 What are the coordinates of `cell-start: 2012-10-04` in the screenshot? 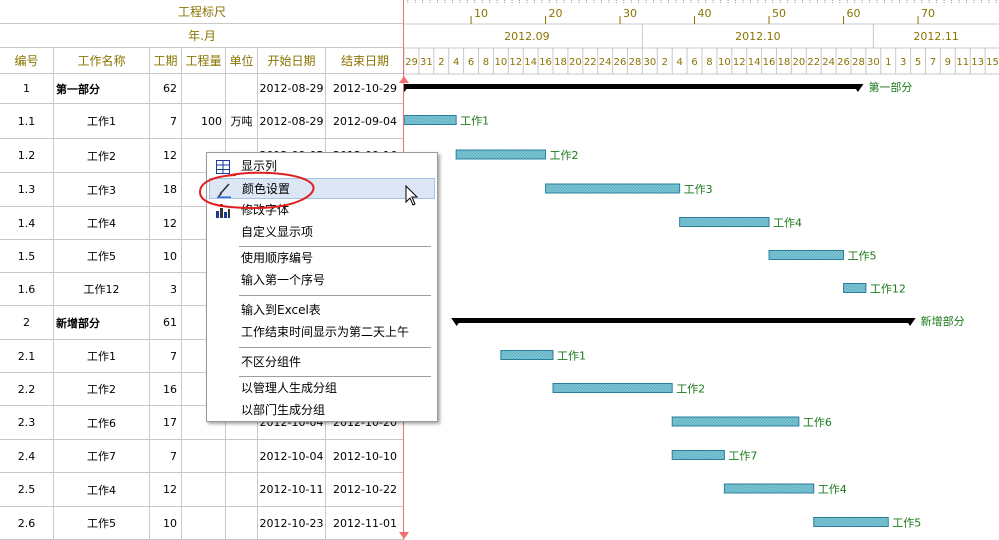 It's located at (292, 456).